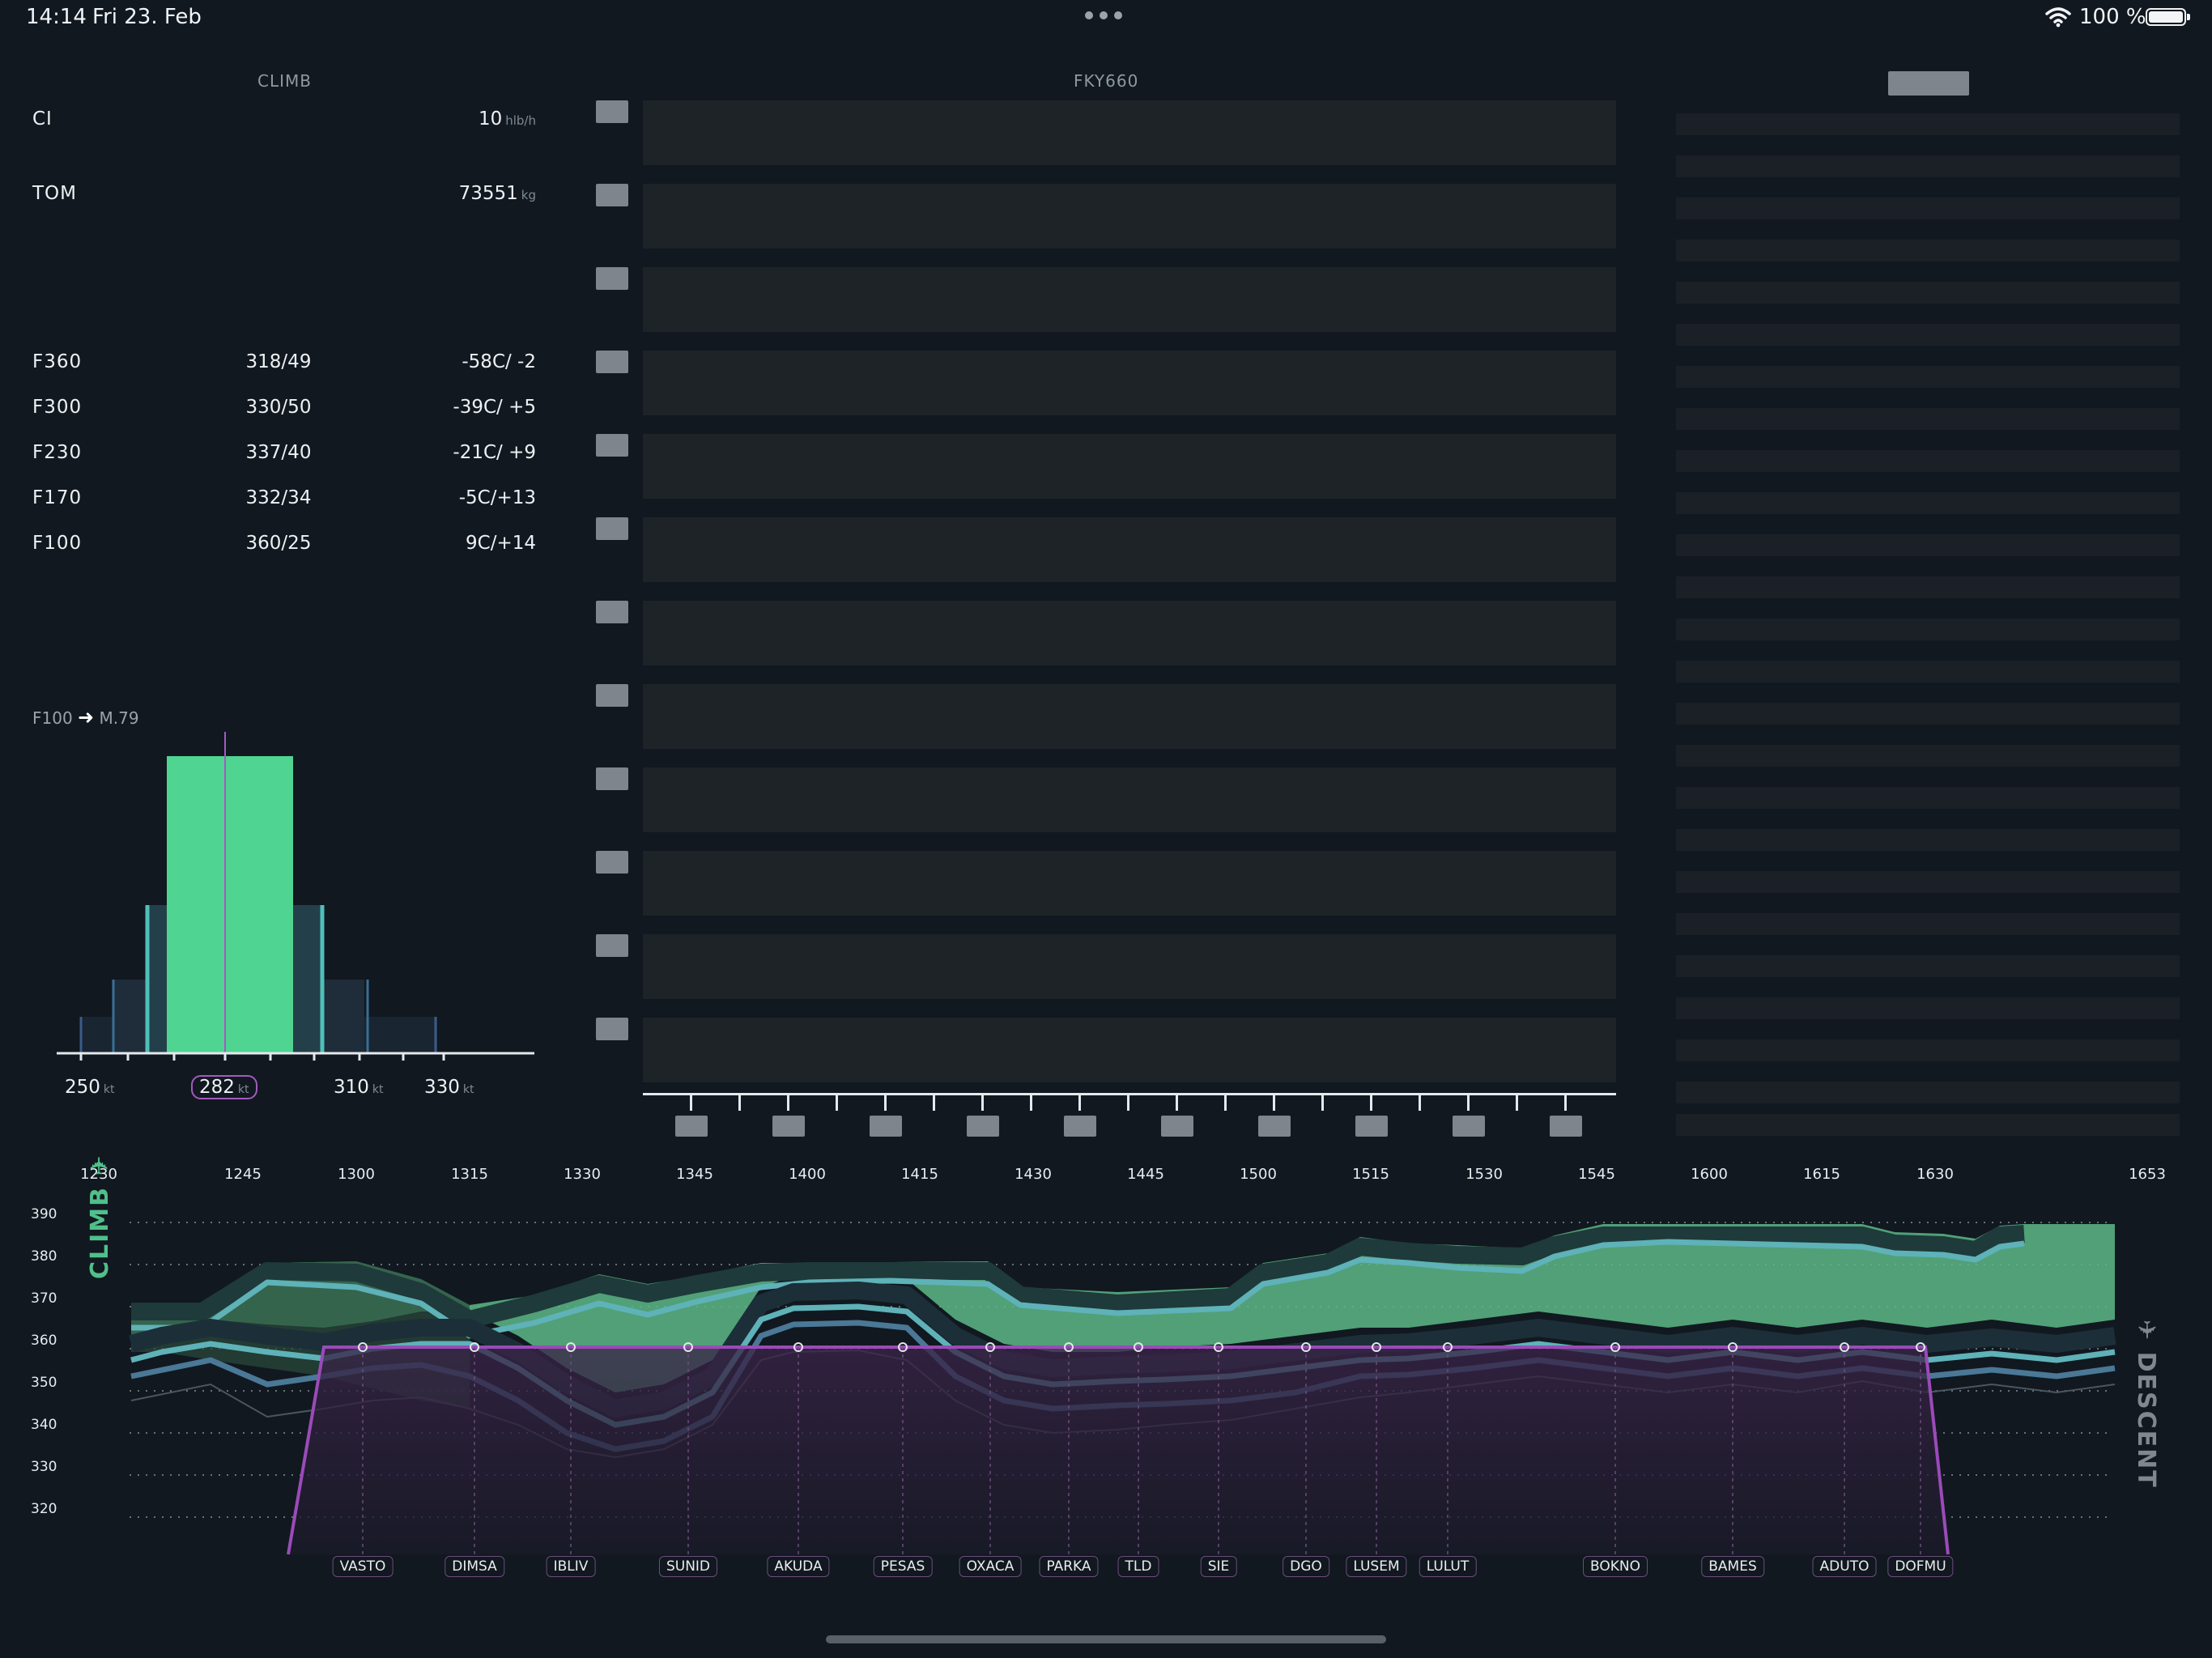 The image size is (2212, 1658). Describe the element at coordinates (90, 1087) in the screenshot. I see `speed-label: 250 kt` at that location.